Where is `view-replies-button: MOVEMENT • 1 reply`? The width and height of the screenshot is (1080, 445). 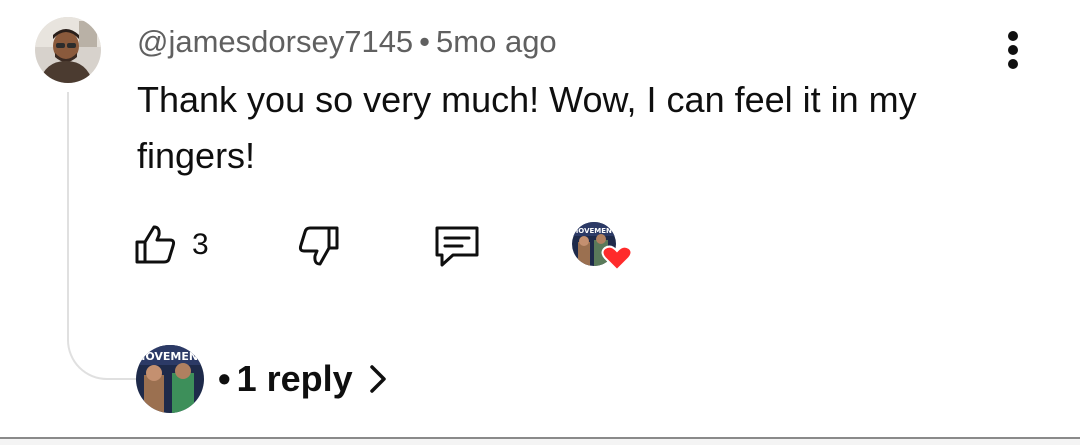 view-replies-button: MOVEMENT • 1 reply is located at coordinates (262, 379).